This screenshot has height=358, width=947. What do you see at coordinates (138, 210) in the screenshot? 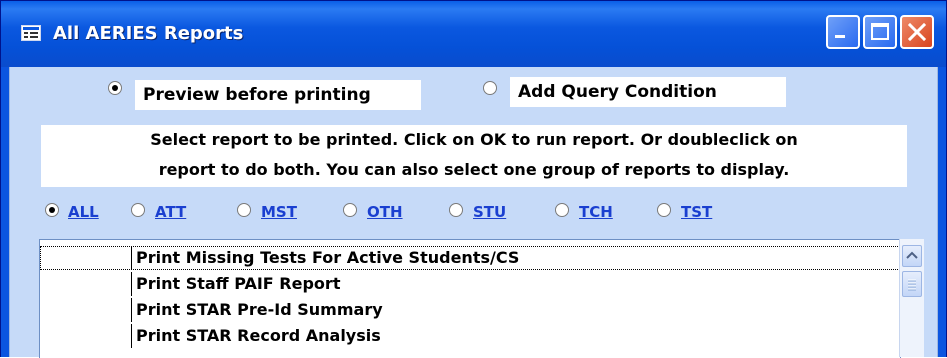
I see `group-radio-att` at bounding box center [138, 210].